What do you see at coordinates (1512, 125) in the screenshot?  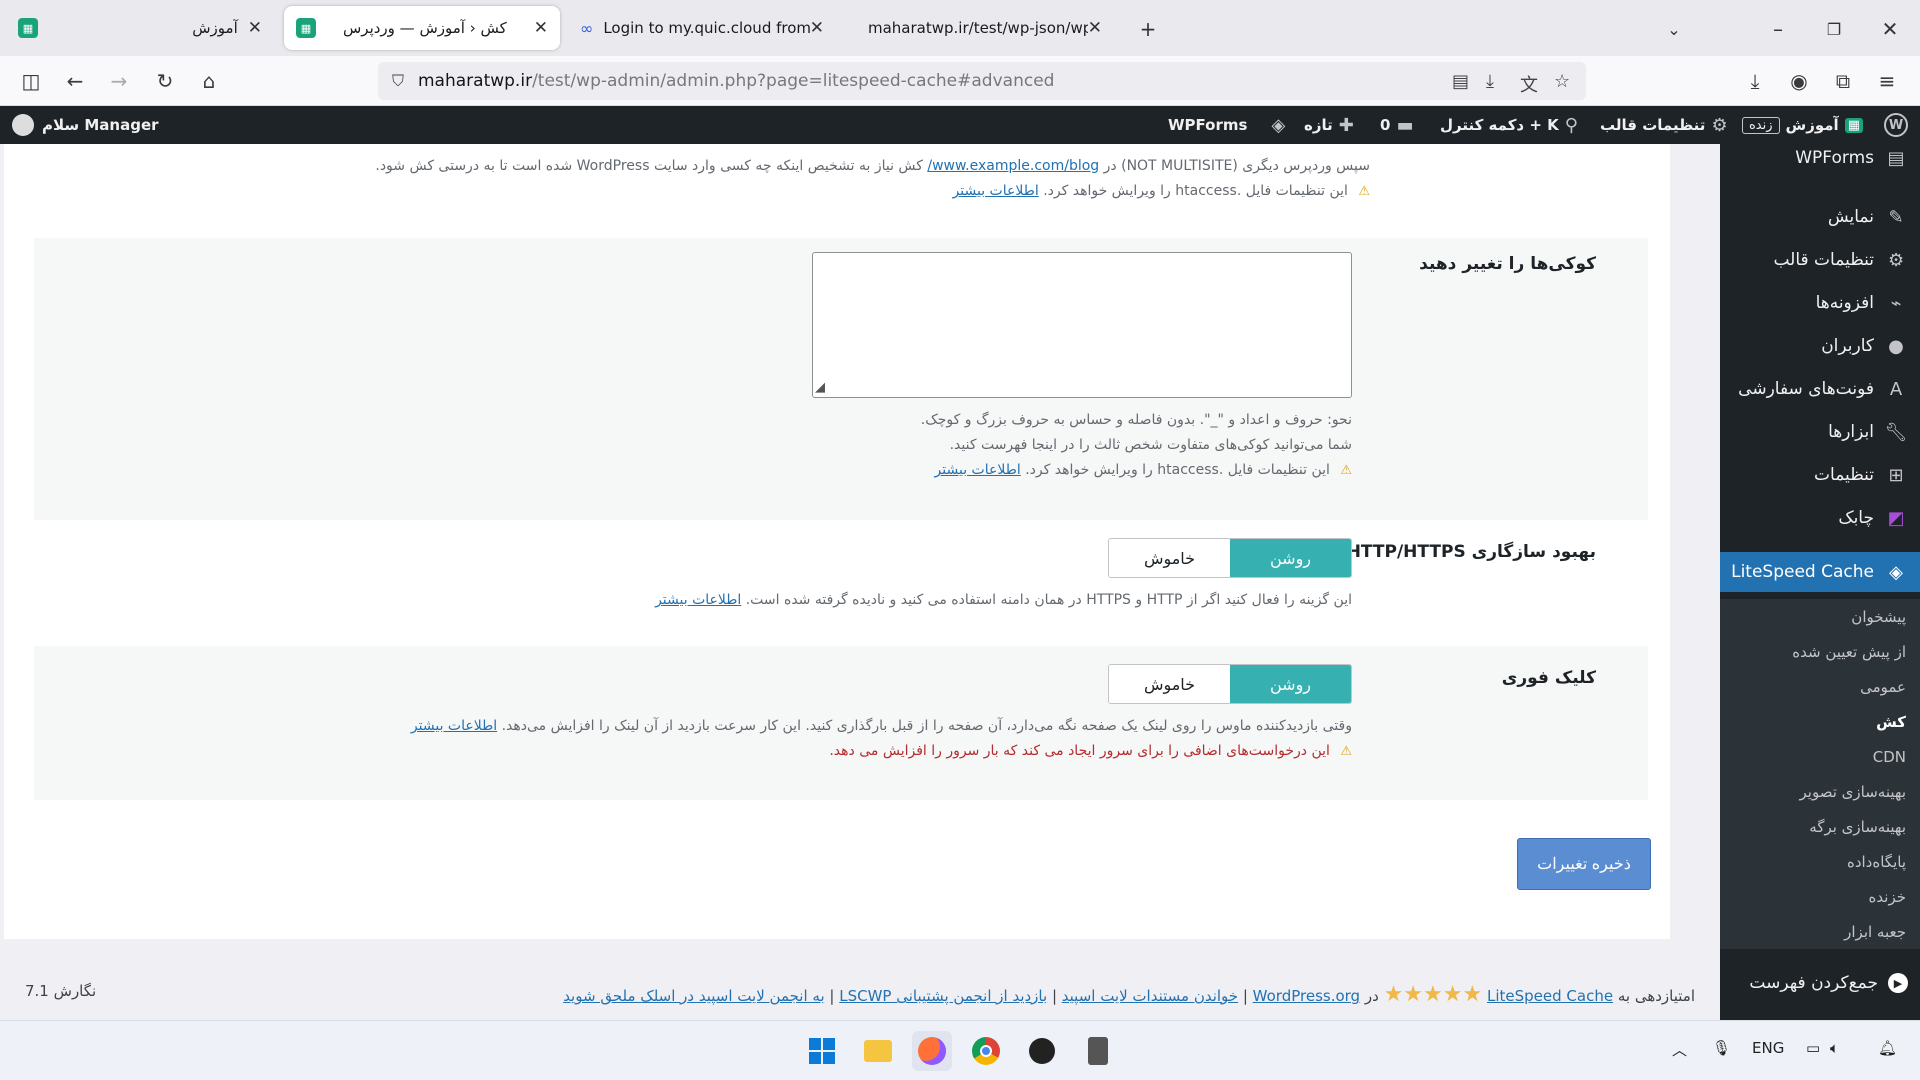 I see `adminbar-search-shortcut: دکمه کنترل + K ⚲` at bounding box center [1512, 125].